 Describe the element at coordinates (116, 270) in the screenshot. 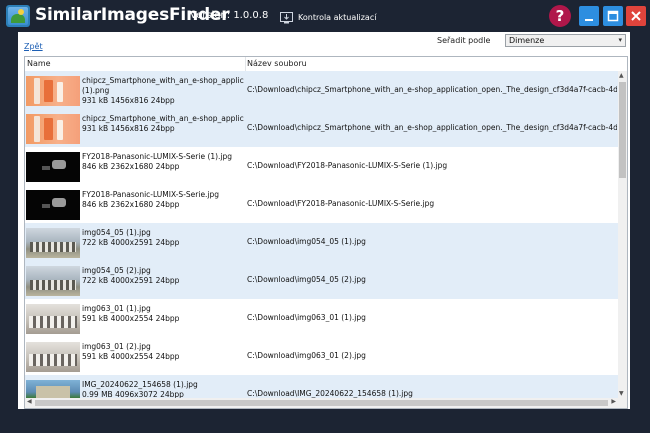

I see `image-name-line-1: img054_05 (2).jpg` at that location.